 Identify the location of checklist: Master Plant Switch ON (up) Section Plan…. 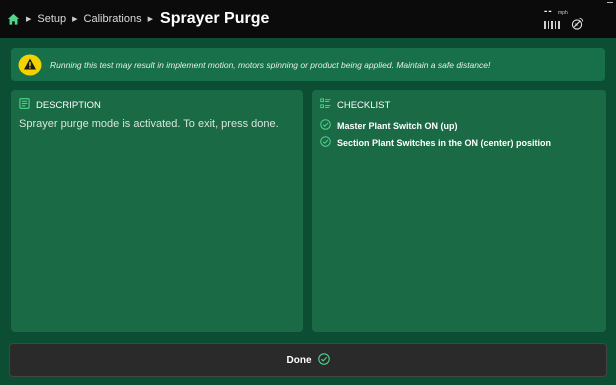
(435, 134).